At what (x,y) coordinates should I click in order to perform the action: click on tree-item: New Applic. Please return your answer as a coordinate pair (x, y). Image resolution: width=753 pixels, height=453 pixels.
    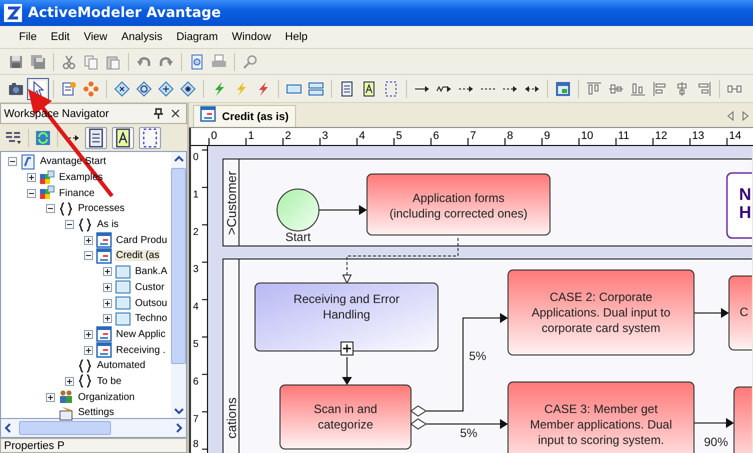
    Looking at the image, I should click on (140, 334).